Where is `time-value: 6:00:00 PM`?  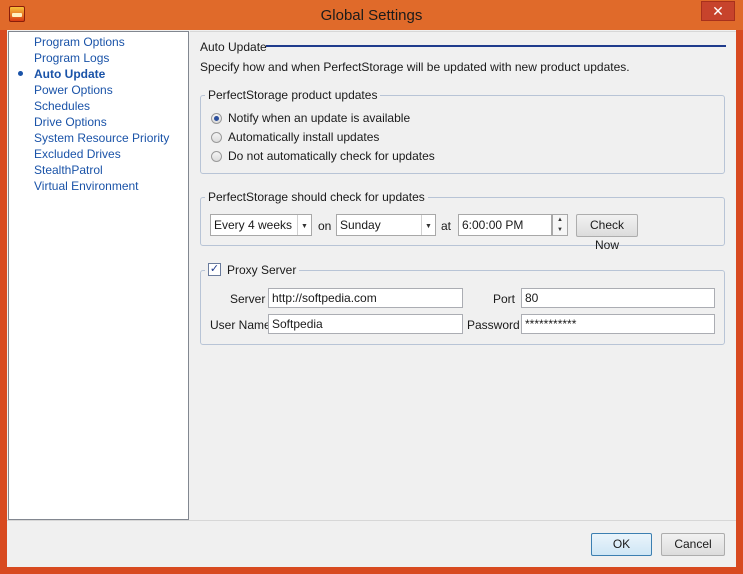
time-value: 6:00:00 PM is located at coordinates (493, 225).